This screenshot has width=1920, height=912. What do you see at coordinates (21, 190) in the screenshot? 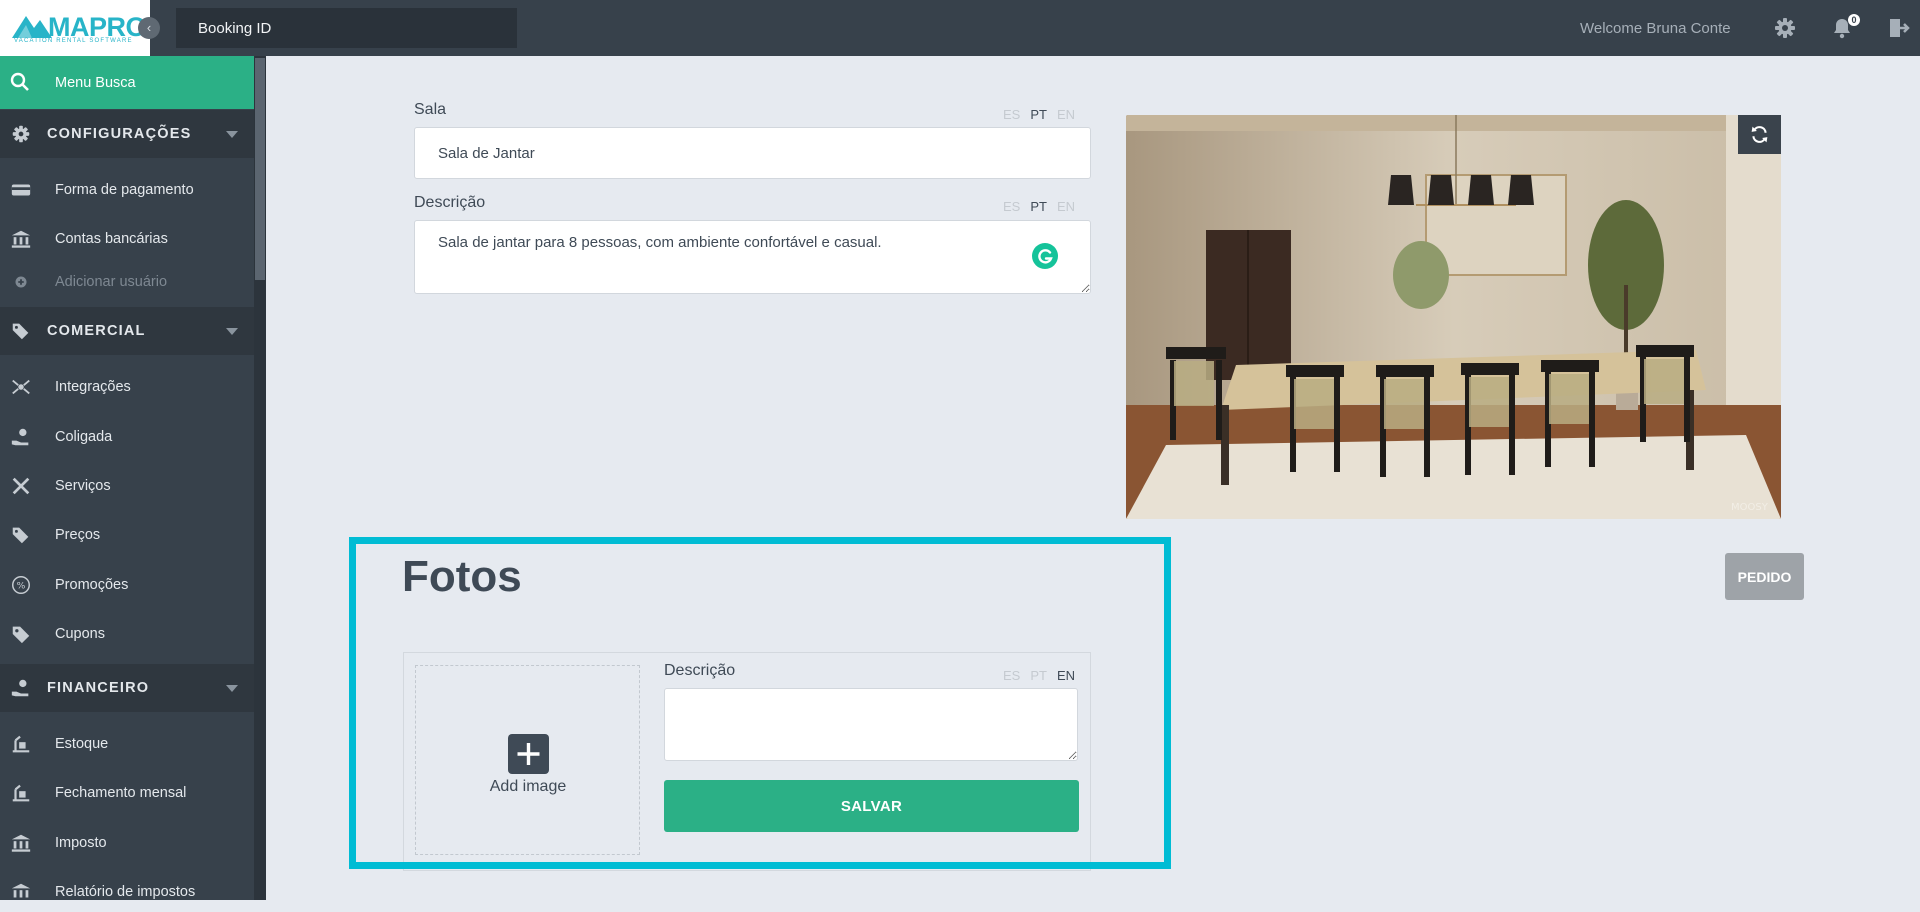
I see `credit-card-icon` at bounding box center [21, 190].